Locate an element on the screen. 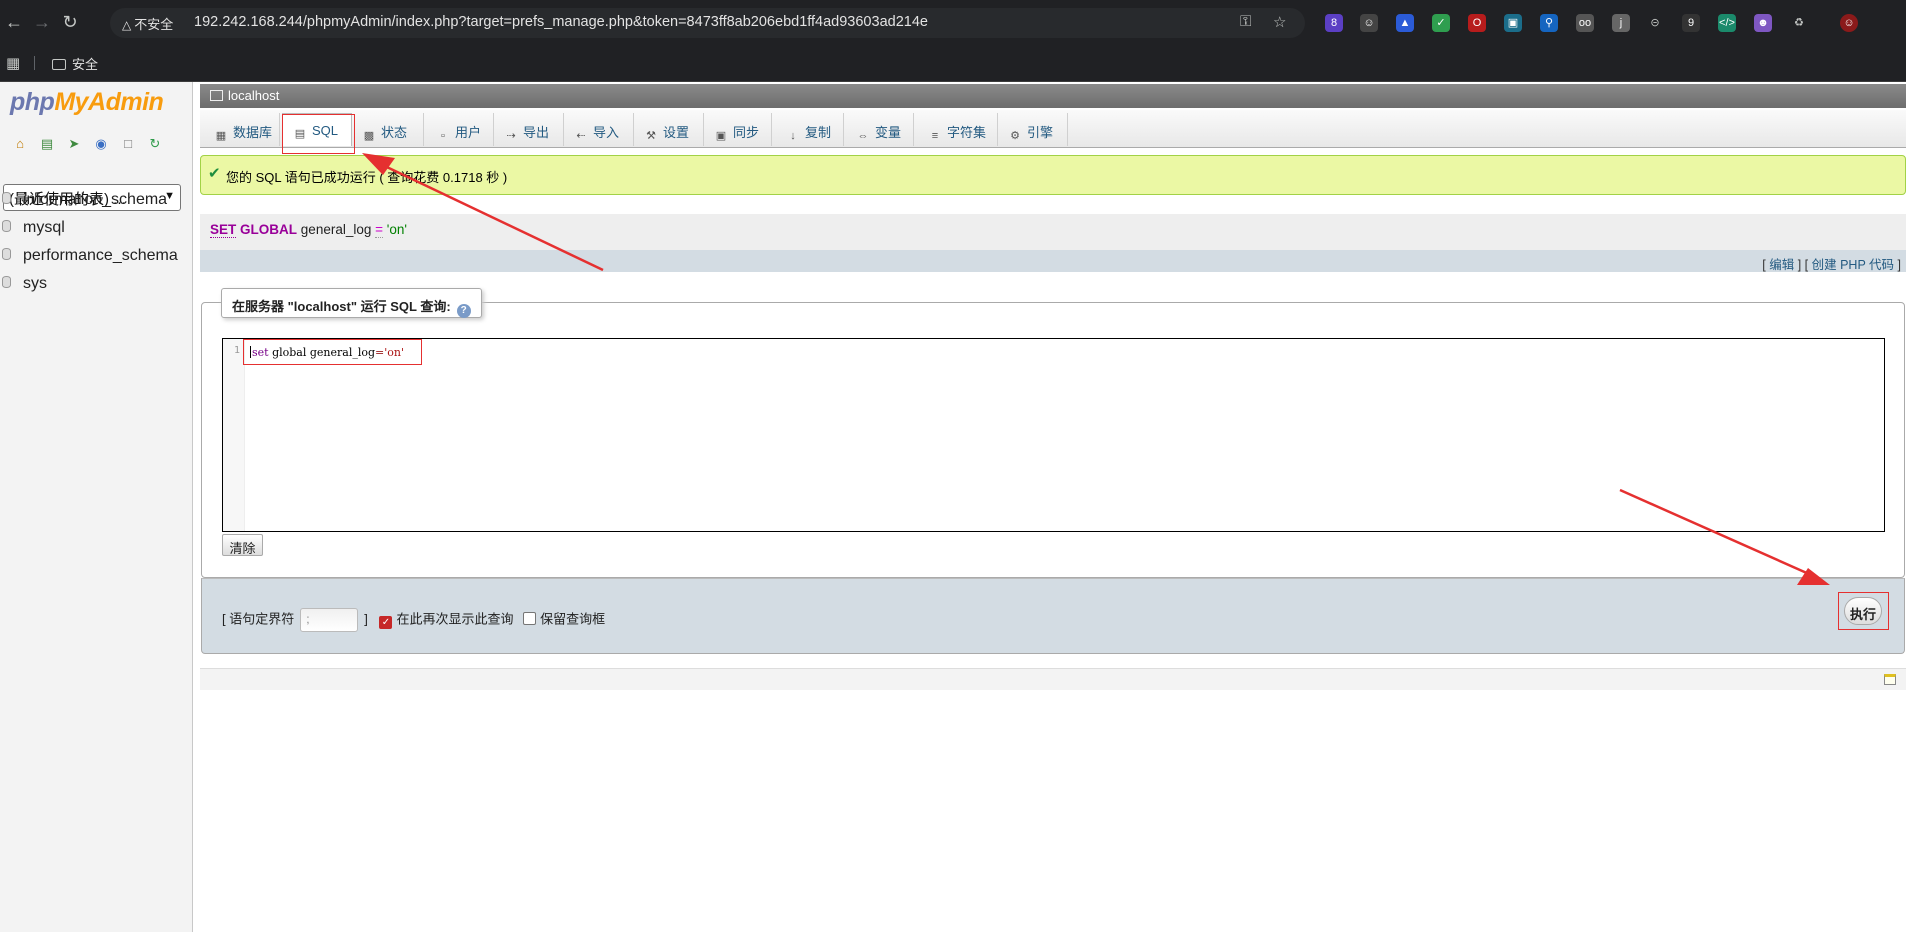  tab-databases: ▦ 数据库 is located at coordinates (245, 129).